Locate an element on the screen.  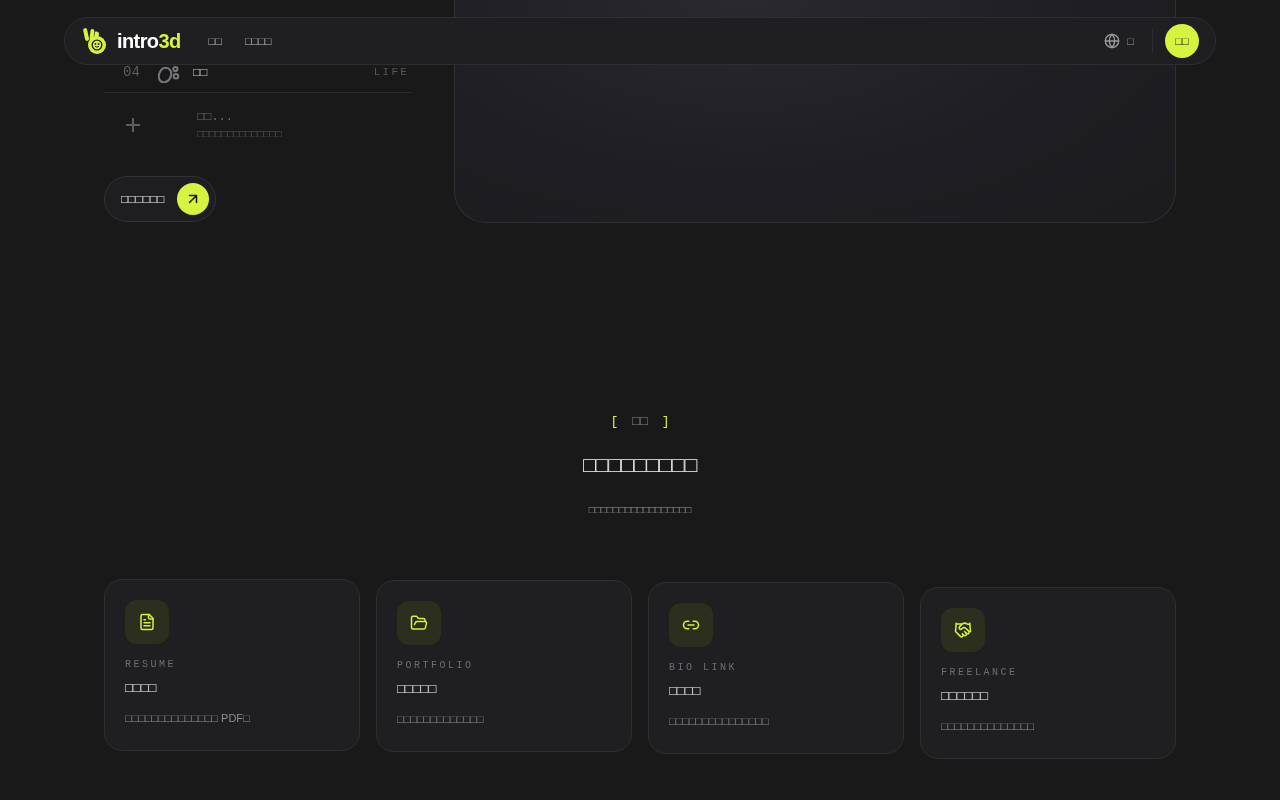
item-tag: LIFE is located at coordinates (391, 72).